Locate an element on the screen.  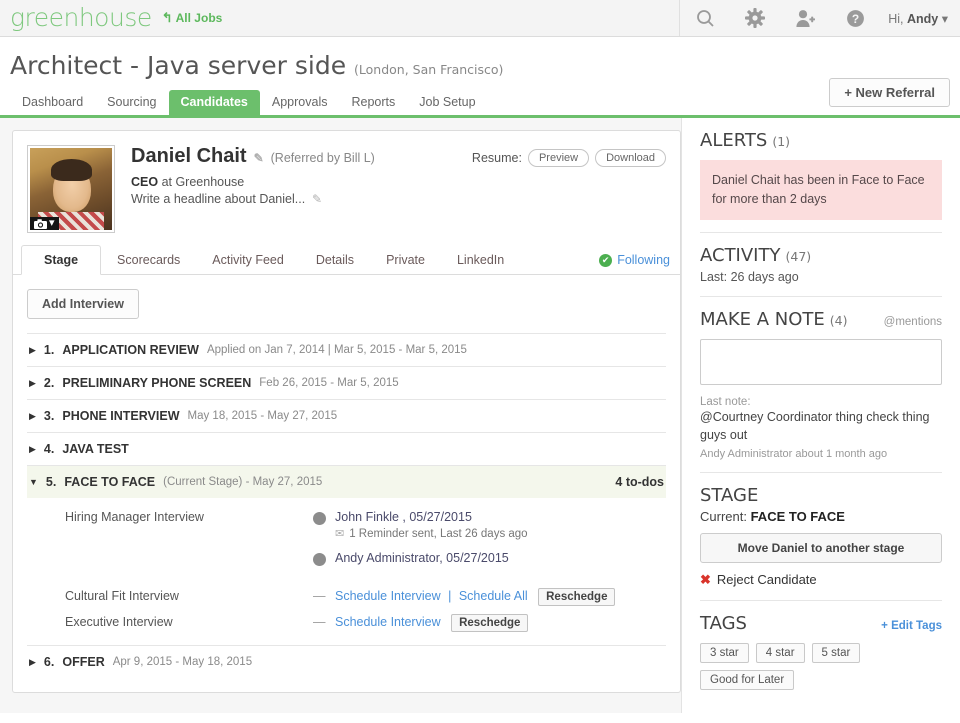
tab-private: Private is located at coordinates (405, 260).